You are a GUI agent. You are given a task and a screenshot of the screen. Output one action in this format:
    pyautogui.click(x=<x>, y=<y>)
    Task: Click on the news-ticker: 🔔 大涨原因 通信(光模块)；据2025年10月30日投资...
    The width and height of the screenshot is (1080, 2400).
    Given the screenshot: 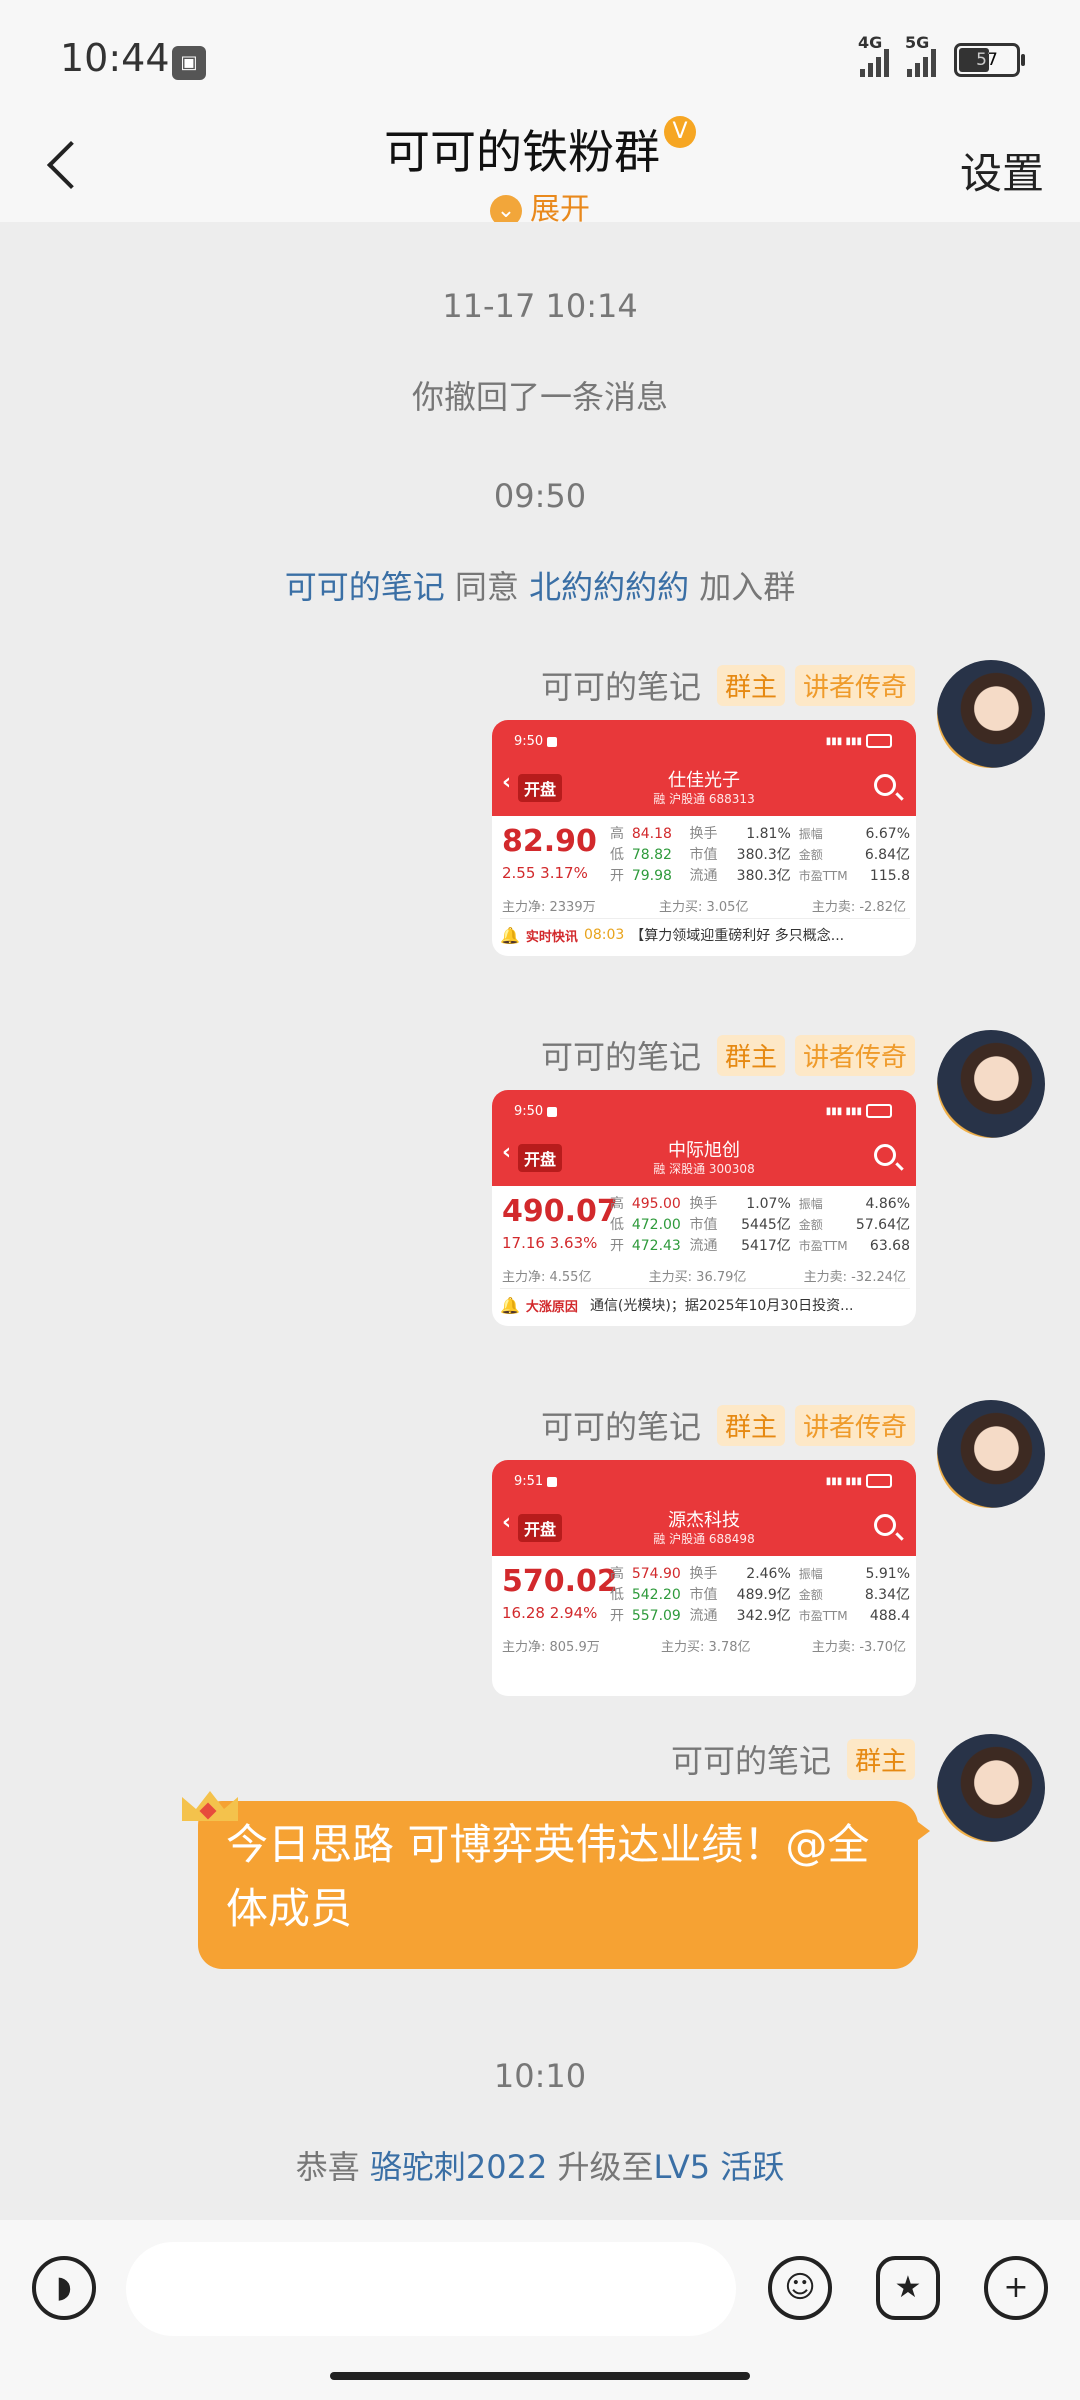 What is the action you would take?
    pyautogui.click(x=705, y=1304)
    